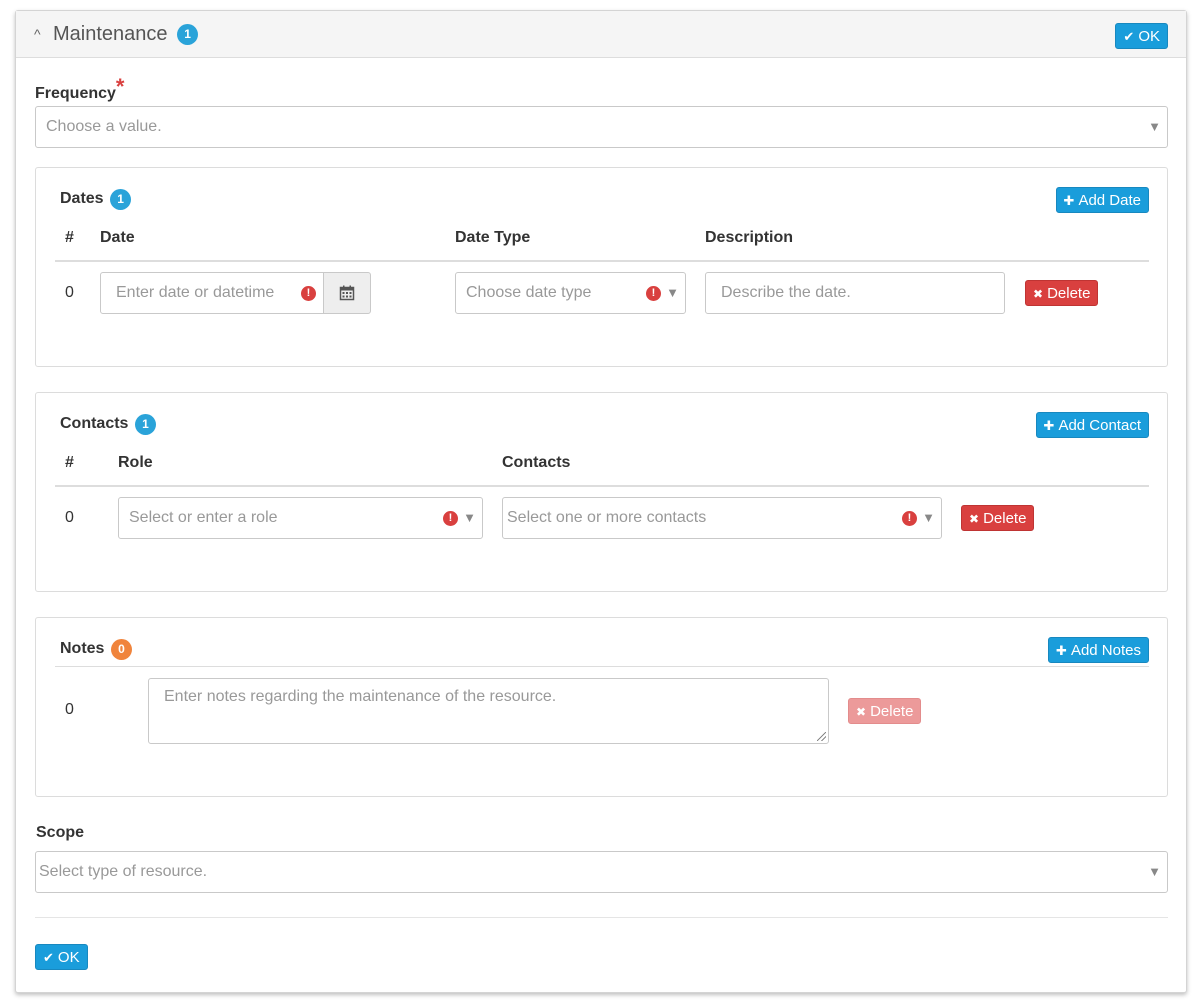 The height and width of the screenshot is (1005, 1200). Describe the element at coordinates (123, 871) in the screenshot. I see `scope-placeholder: Select type of resource.` at that location.